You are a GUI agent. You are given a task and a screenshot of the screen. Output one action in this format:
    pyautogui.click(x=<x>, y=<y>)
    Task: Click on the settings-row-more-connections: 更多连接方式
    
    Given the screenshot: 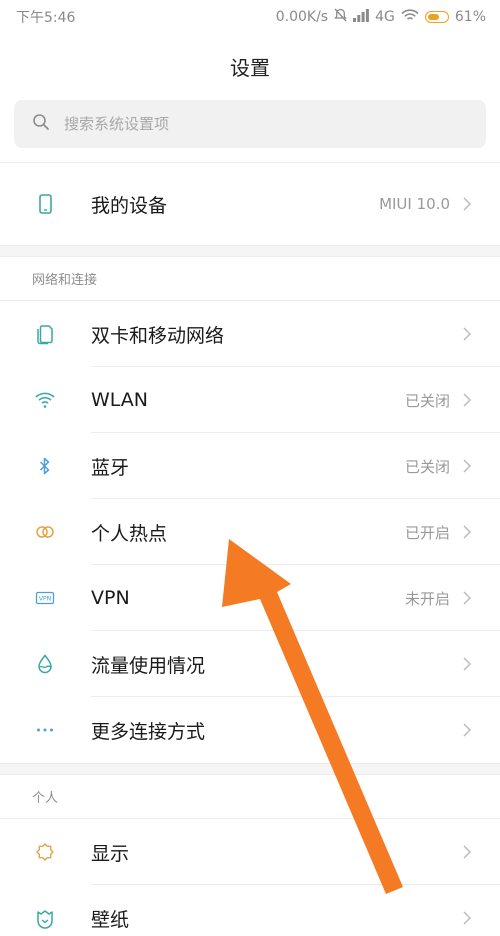 What is the action you would take?
    pyautogui.click(x=250, y=730)
    